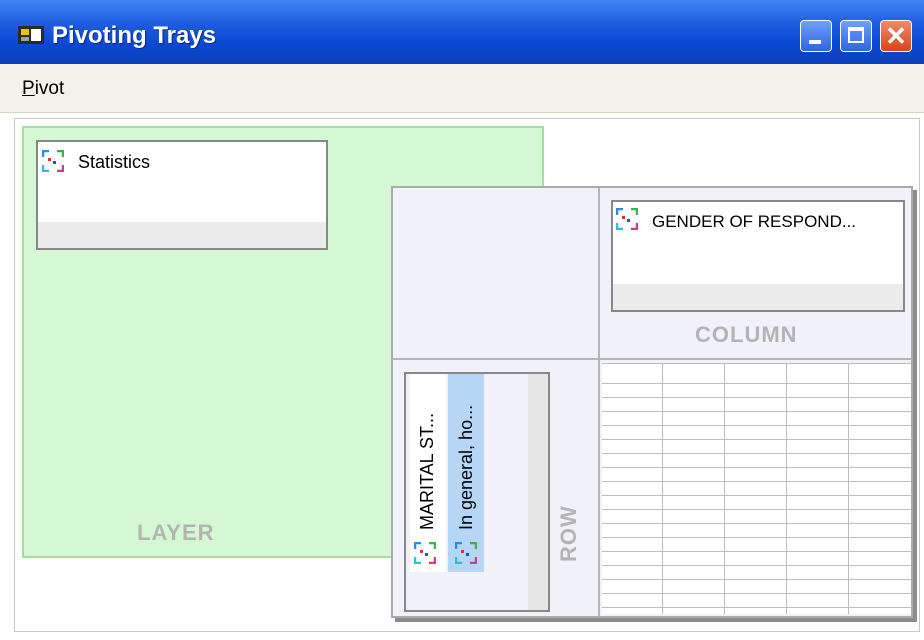 The height and width of the screenshot is (640, 924). Describe the element at coordinates (746, 334) in the screenshot. I see `column-tray-label: COLUMN` at that location.